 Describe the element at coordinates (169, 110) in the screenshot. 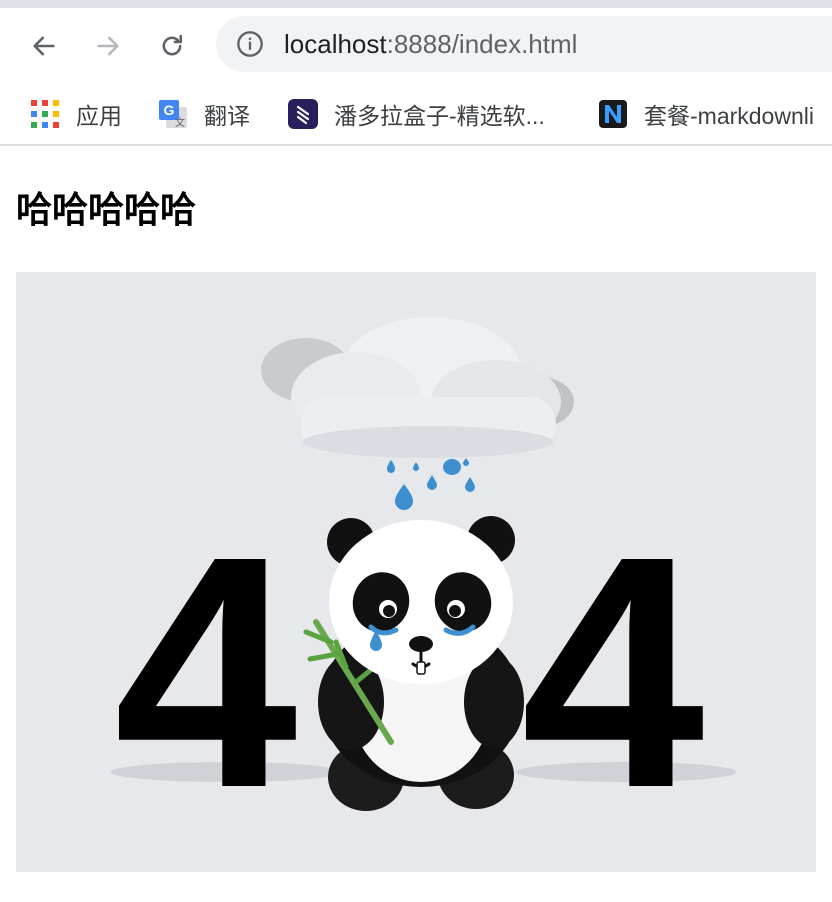

I see `svg-text: G` at that location.